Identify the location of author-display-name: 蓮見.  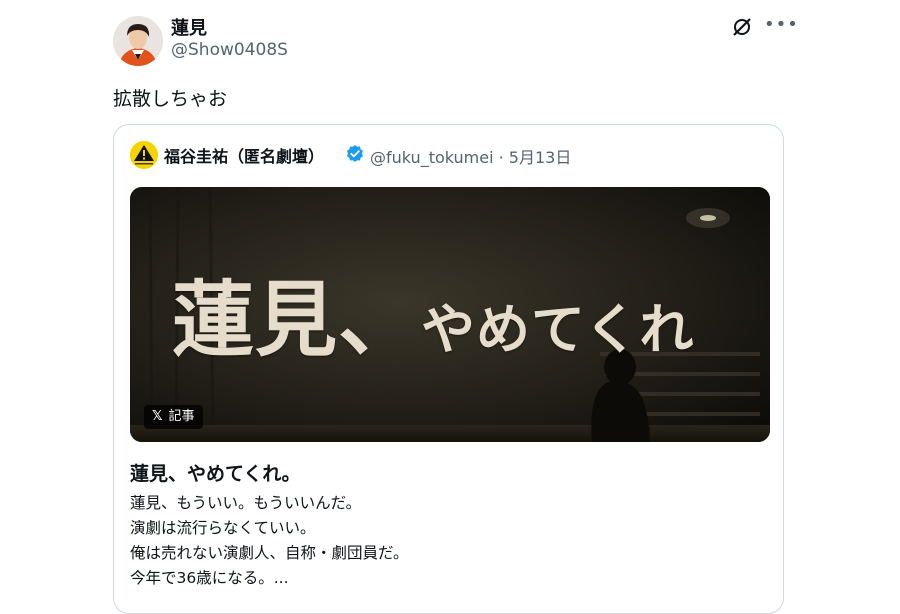
(189, 27).